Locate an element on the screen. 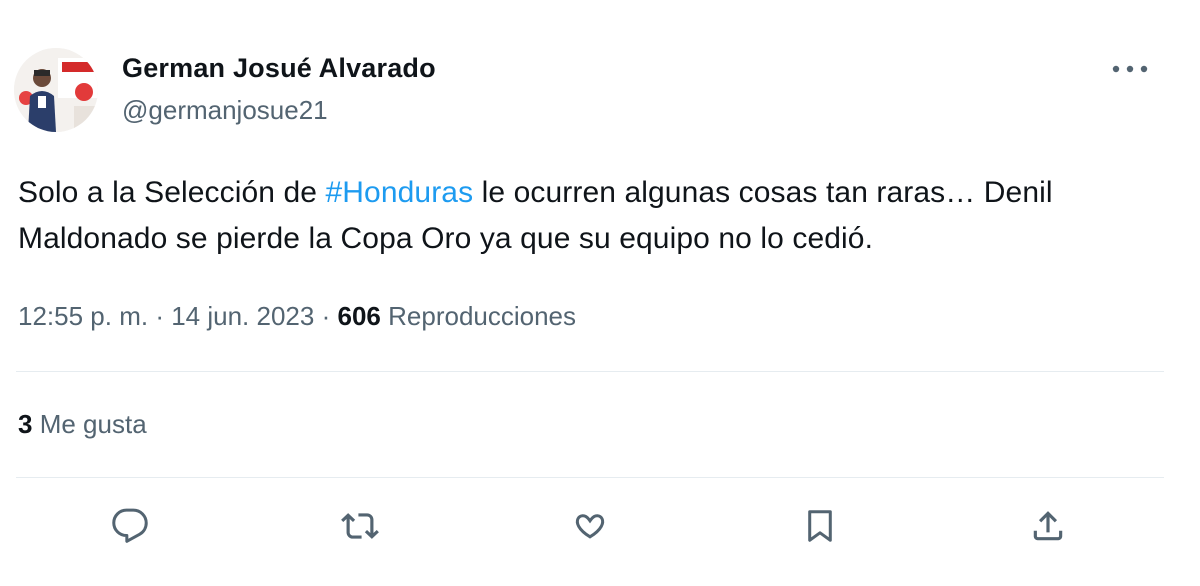  share-button is located at coordinates (1048, 526).